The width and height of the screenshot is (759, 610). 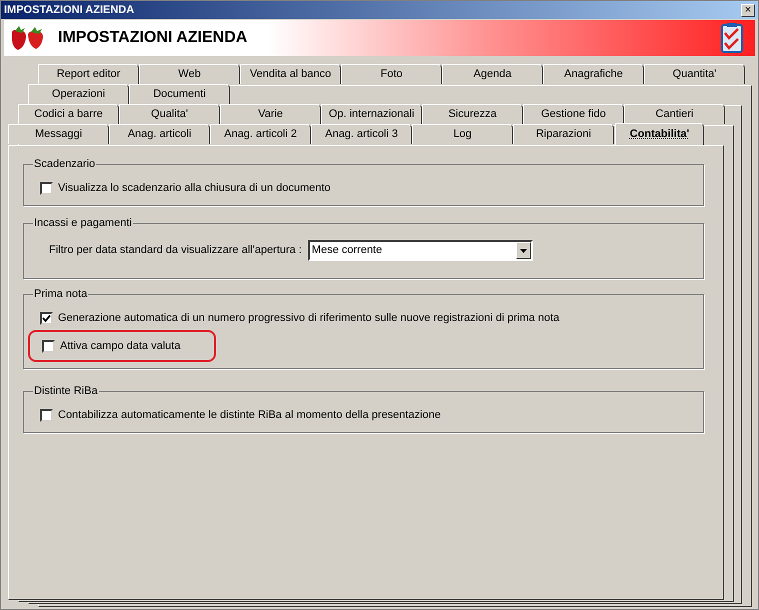 I want to click on tab: Anag. articoli 2, so click(x=260, y=134).